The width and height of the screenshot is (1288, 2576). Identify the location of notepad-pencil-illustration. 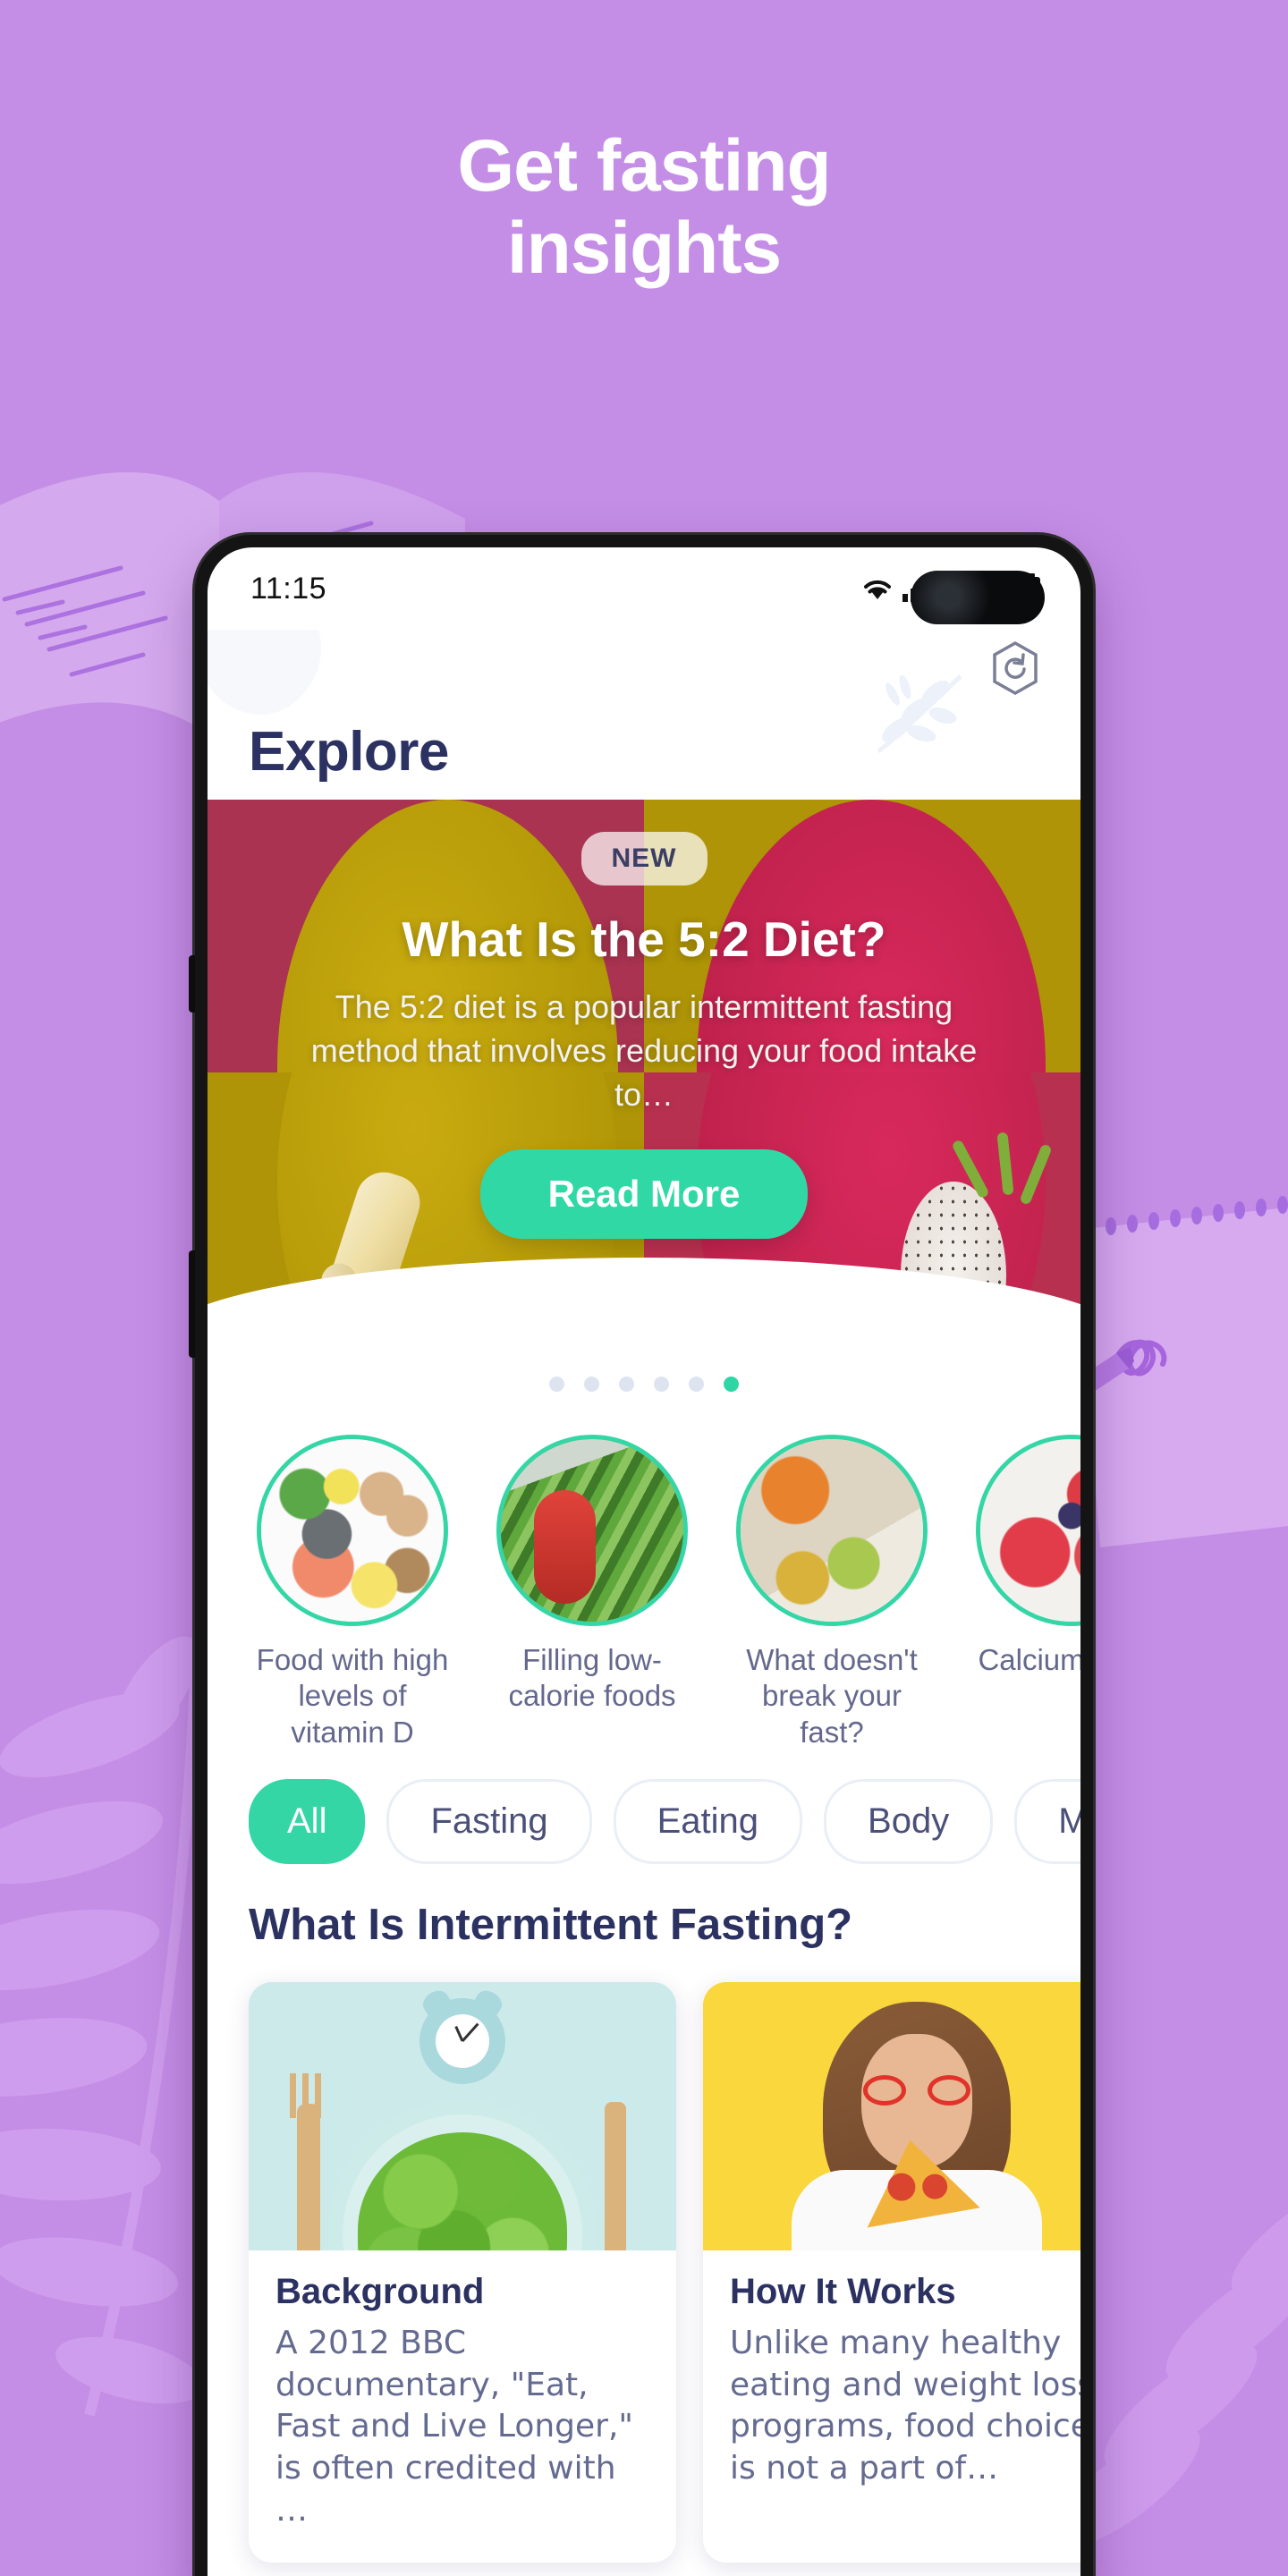
(1180, 1371).